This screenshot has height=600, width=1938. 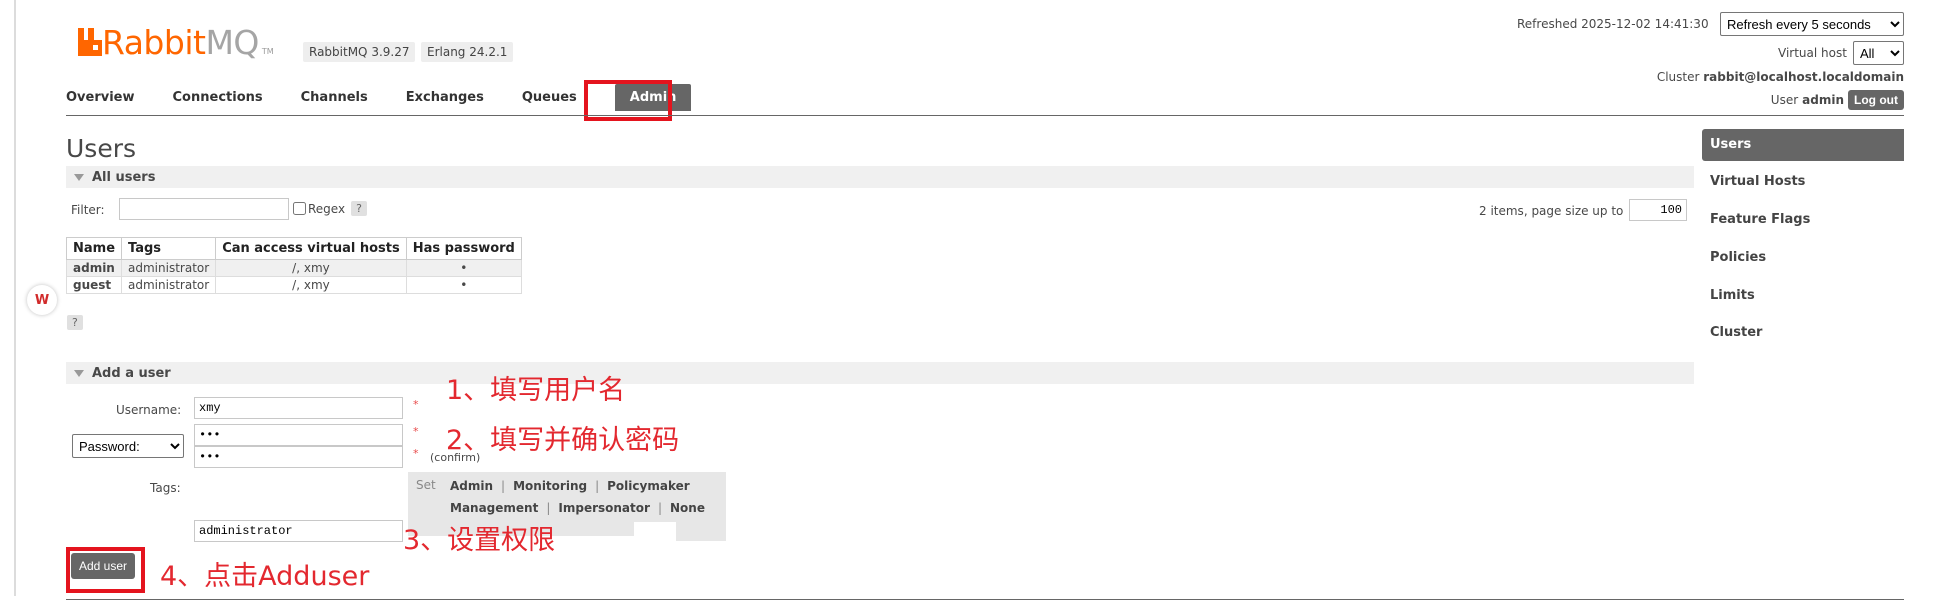 What do you see at coordinates (880, 373) in the screenshot?
I see `add-user-section-header: Add a user` at bounding box center [880, 373].